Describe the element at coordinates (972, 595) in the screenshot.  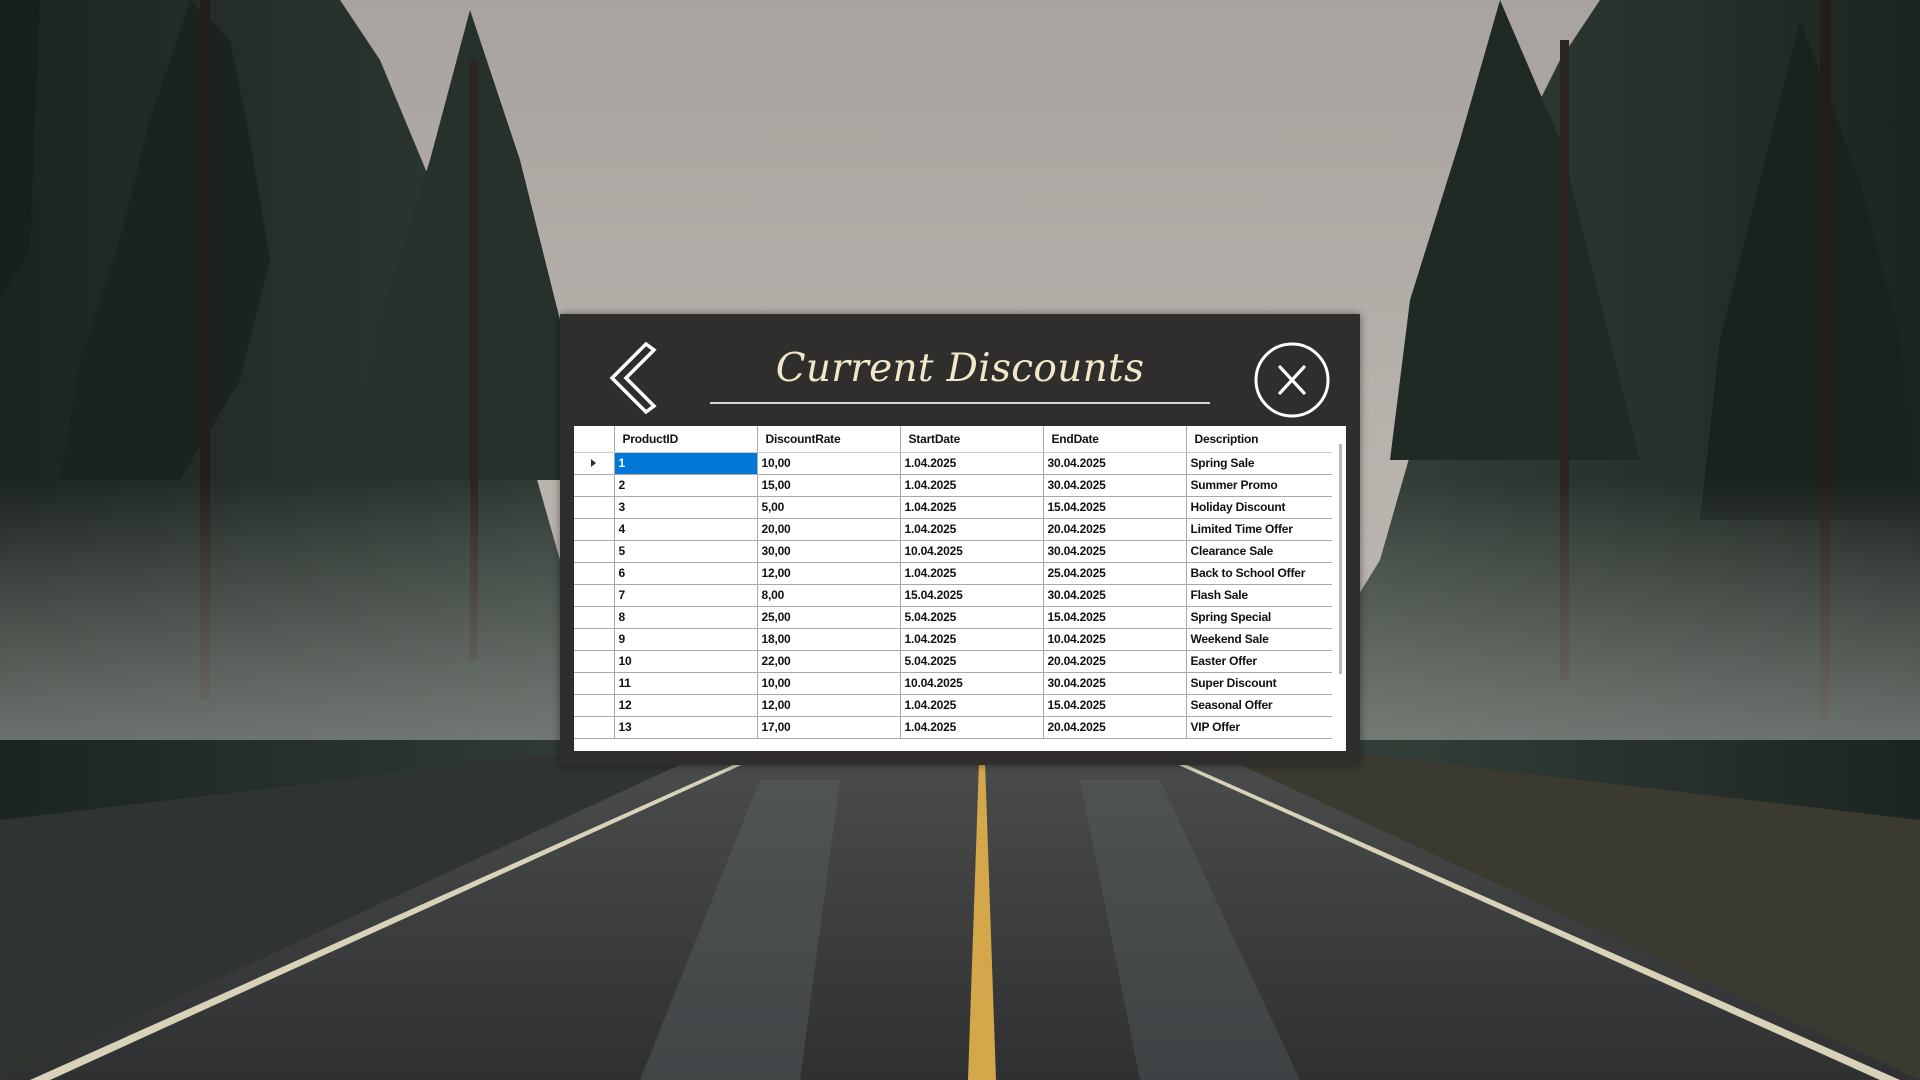
I see `cell-startdate: 15.04.2025` at that location.